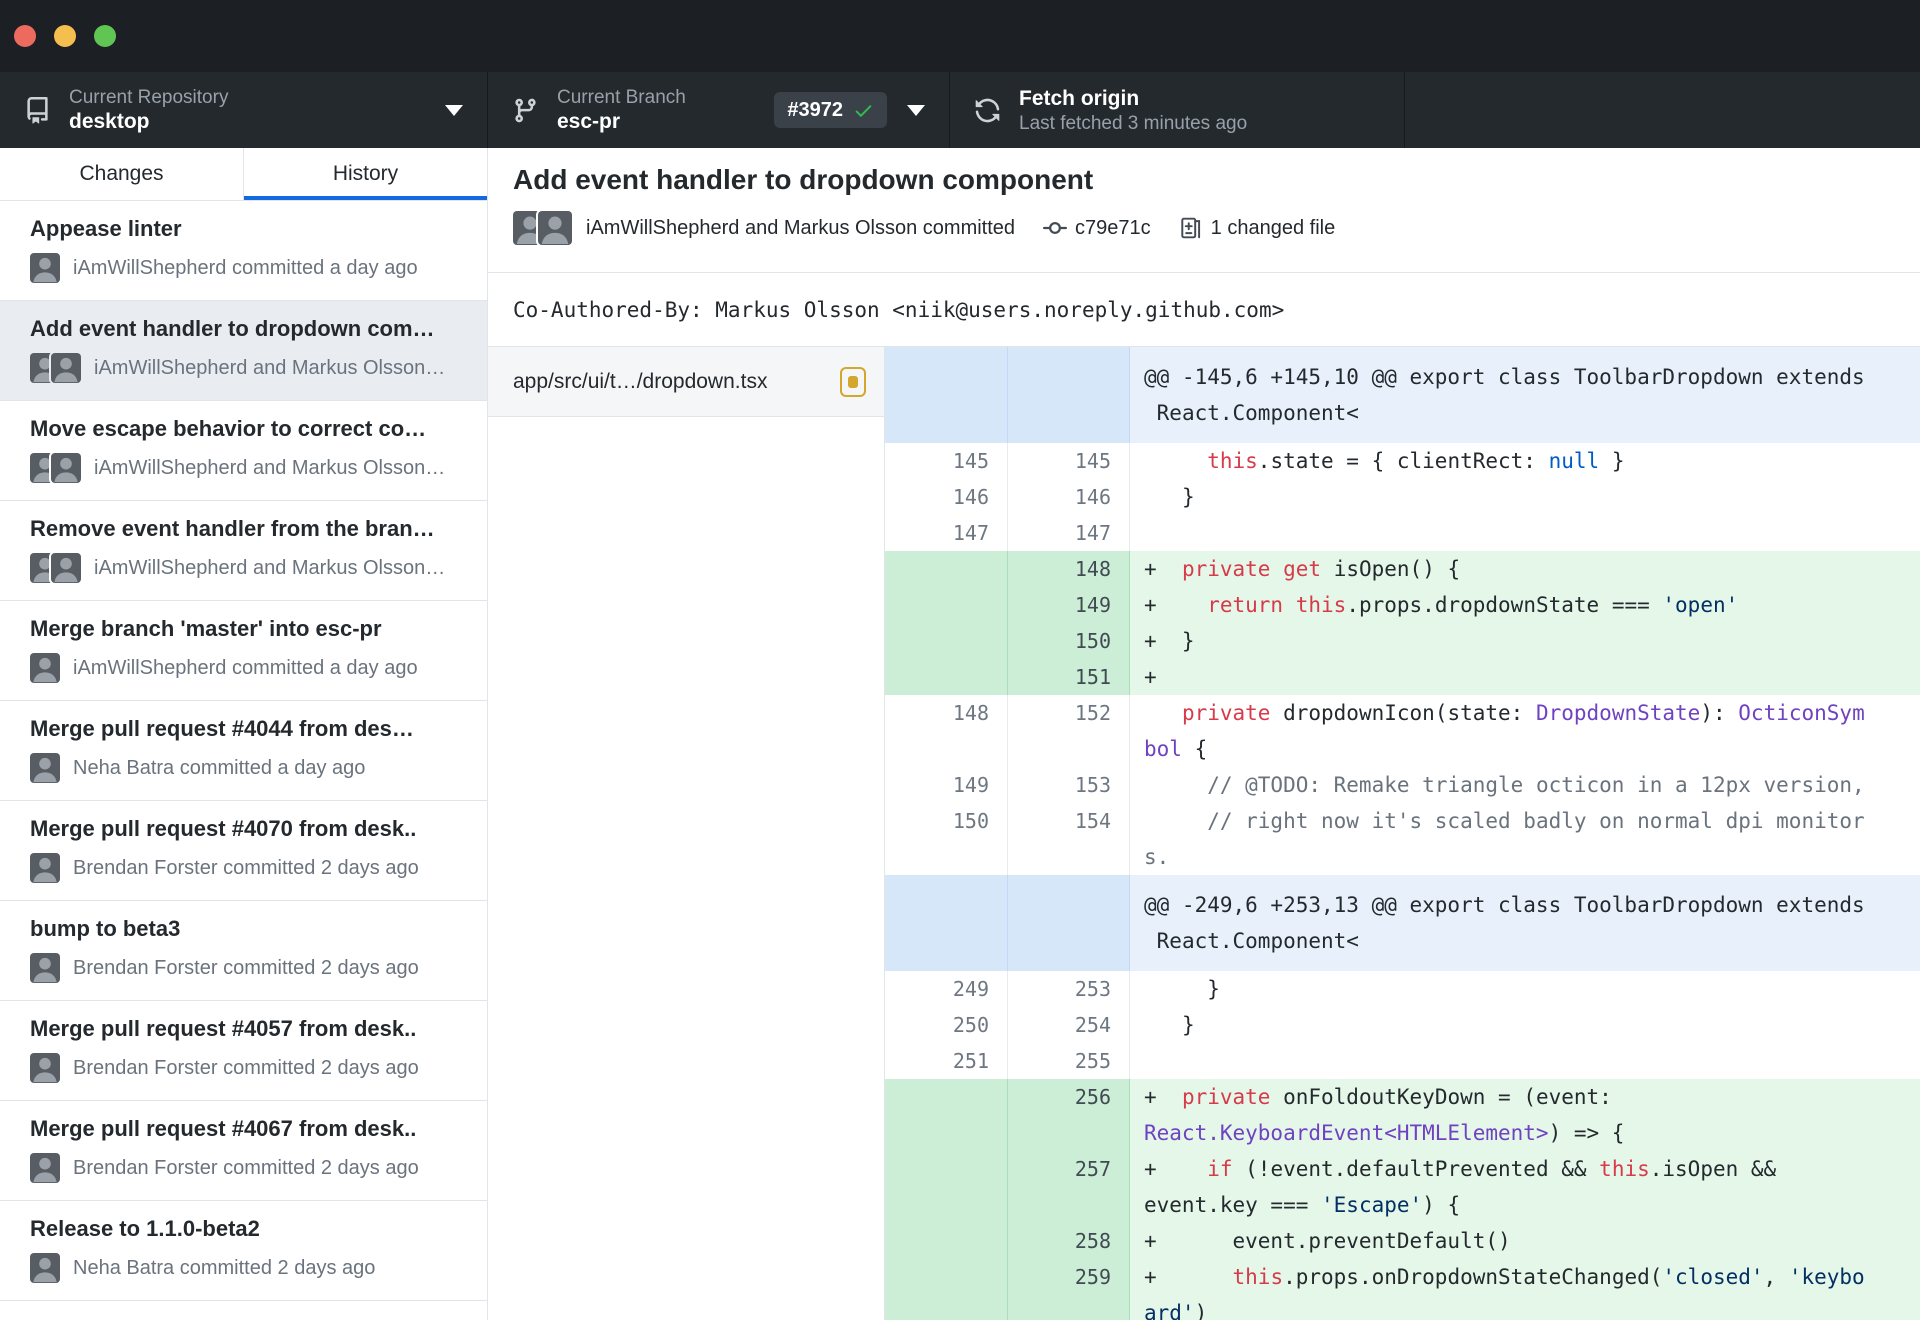 This screenshot has width=1920, height=1320. What do you see at coordinates (1069, 461) in the screenshot?
I see `new-line-number: 145` at bounding box center [1069, 461].